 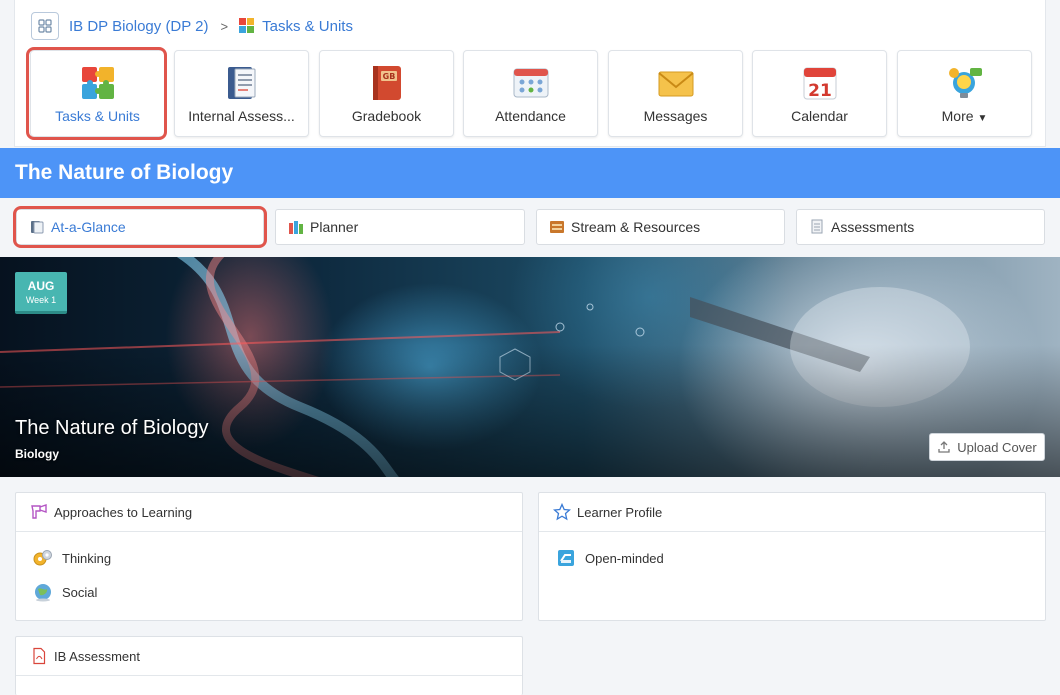 I want to click on upload-cover-button: Upload Cover, so click(x=987, y=447).